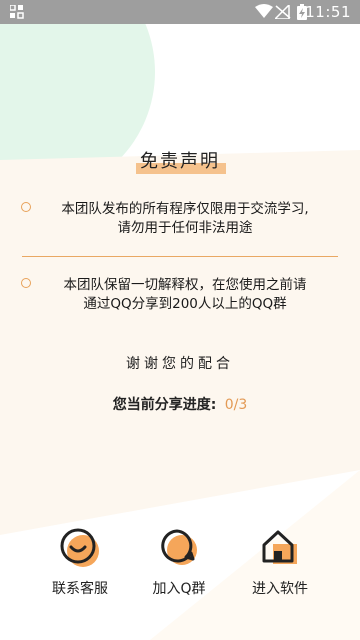  I want to click on notice-text: 本团队发布的所有程序仅限用于交流学习, 请勿用于任何非法用途, so click(185, 219).